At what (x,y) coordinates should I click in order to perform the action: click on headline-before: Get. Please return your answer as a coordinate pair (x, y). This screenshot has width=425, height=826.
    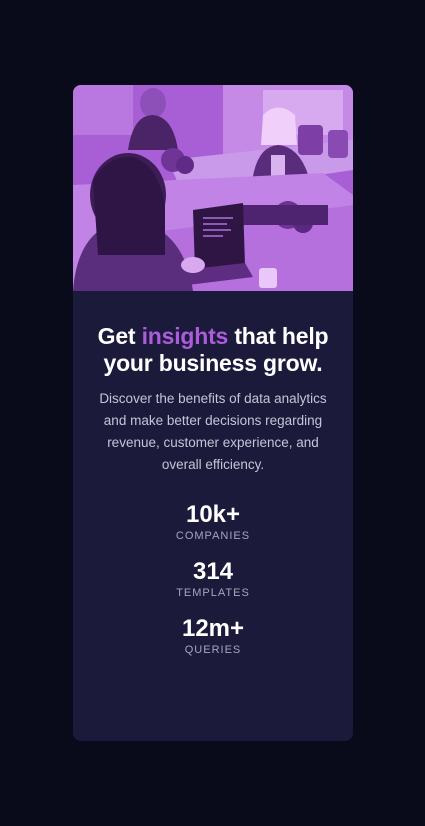
    Looking at the image, I should click on (119, 336).